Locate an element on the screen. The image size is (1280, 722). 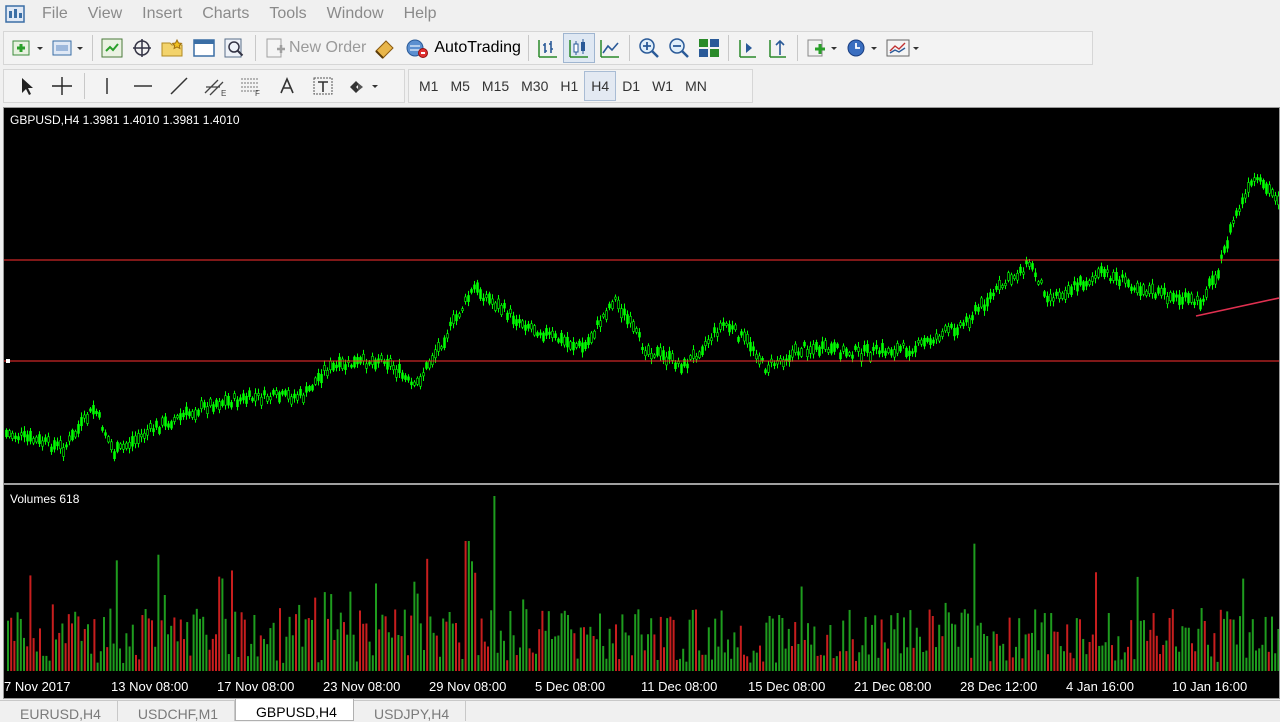
cursor-button is located at coordinates (26, 86).